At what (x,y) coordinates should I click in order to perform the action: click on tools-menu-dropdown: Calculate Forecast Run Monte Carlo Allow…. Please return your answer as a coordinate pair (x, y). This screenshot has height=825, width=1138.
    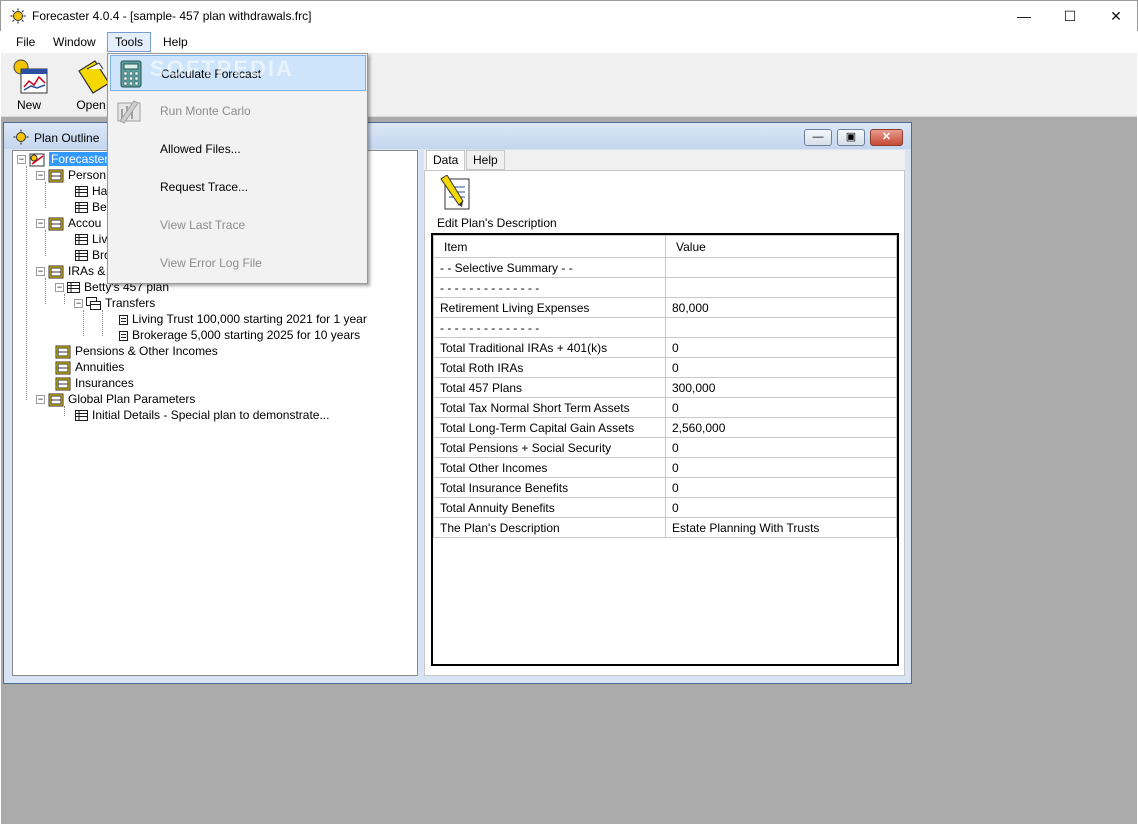
    Looking at the image, I should click on (237, 168).